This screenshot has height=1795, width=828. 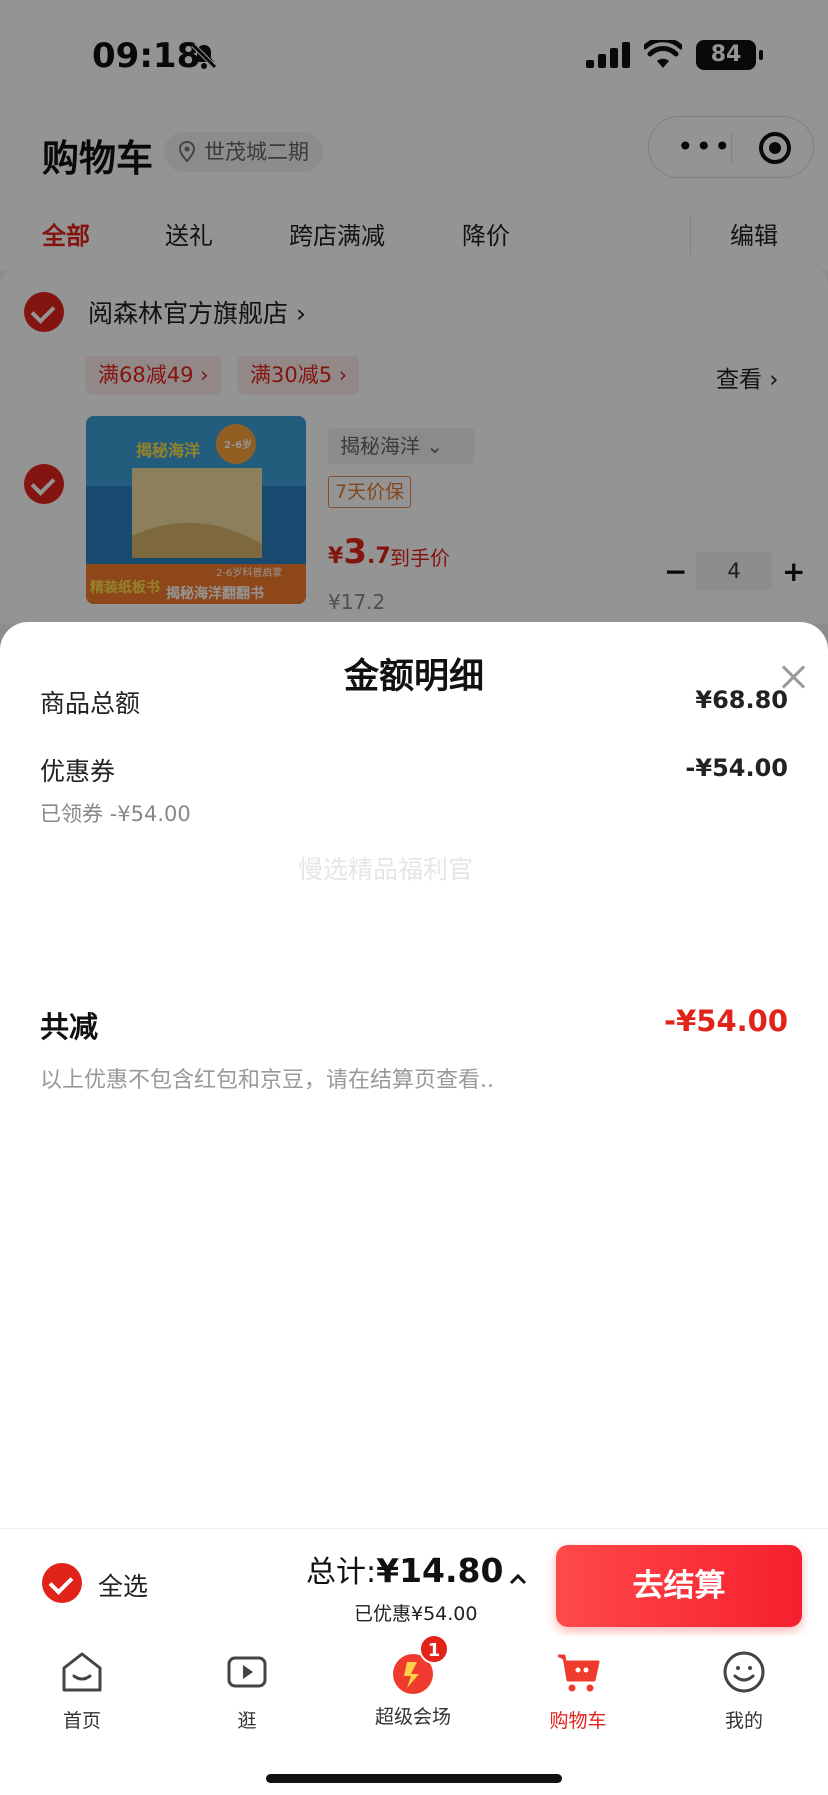 What do you see at coordinates (412, 1717) in the screenshot?
I see `tab-super-venue-label: 超级会场` at bounding box center [412, 1717].